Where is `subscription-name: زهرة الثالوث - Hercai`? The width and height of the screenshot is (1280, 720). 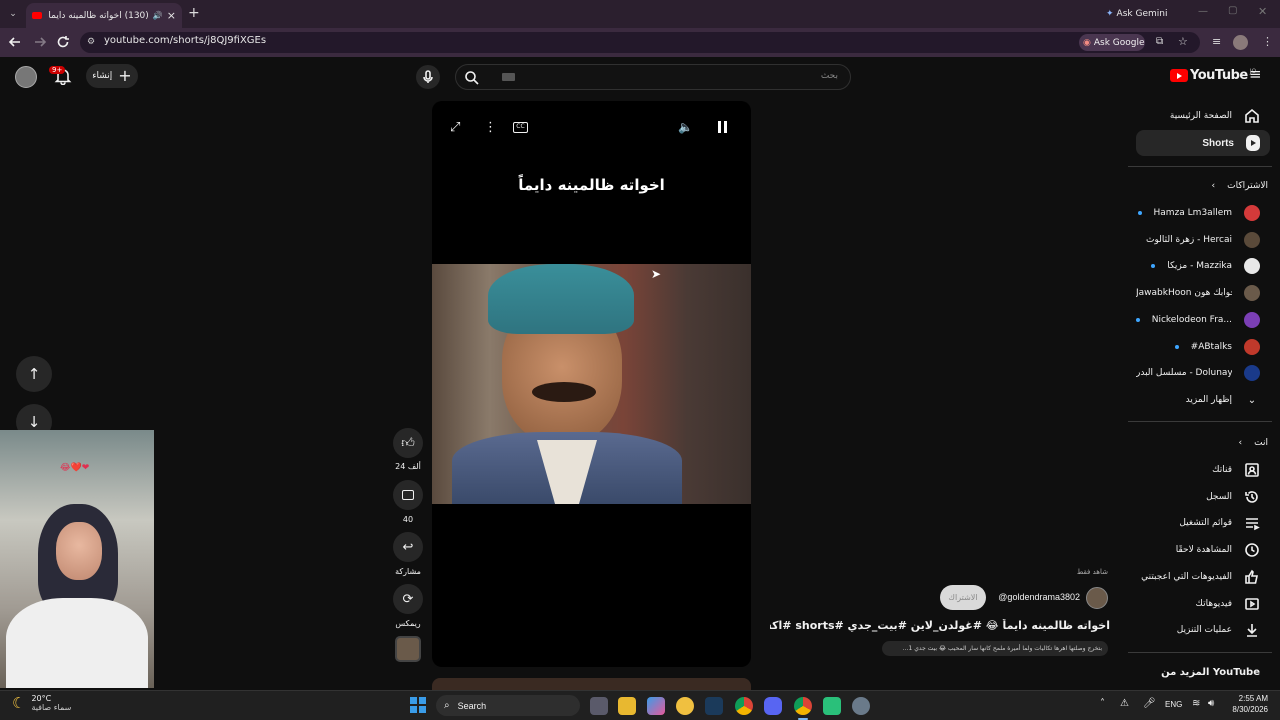 subscription-name: زهرة الثالوث - Hercai is located at coordinates (1189, 239).